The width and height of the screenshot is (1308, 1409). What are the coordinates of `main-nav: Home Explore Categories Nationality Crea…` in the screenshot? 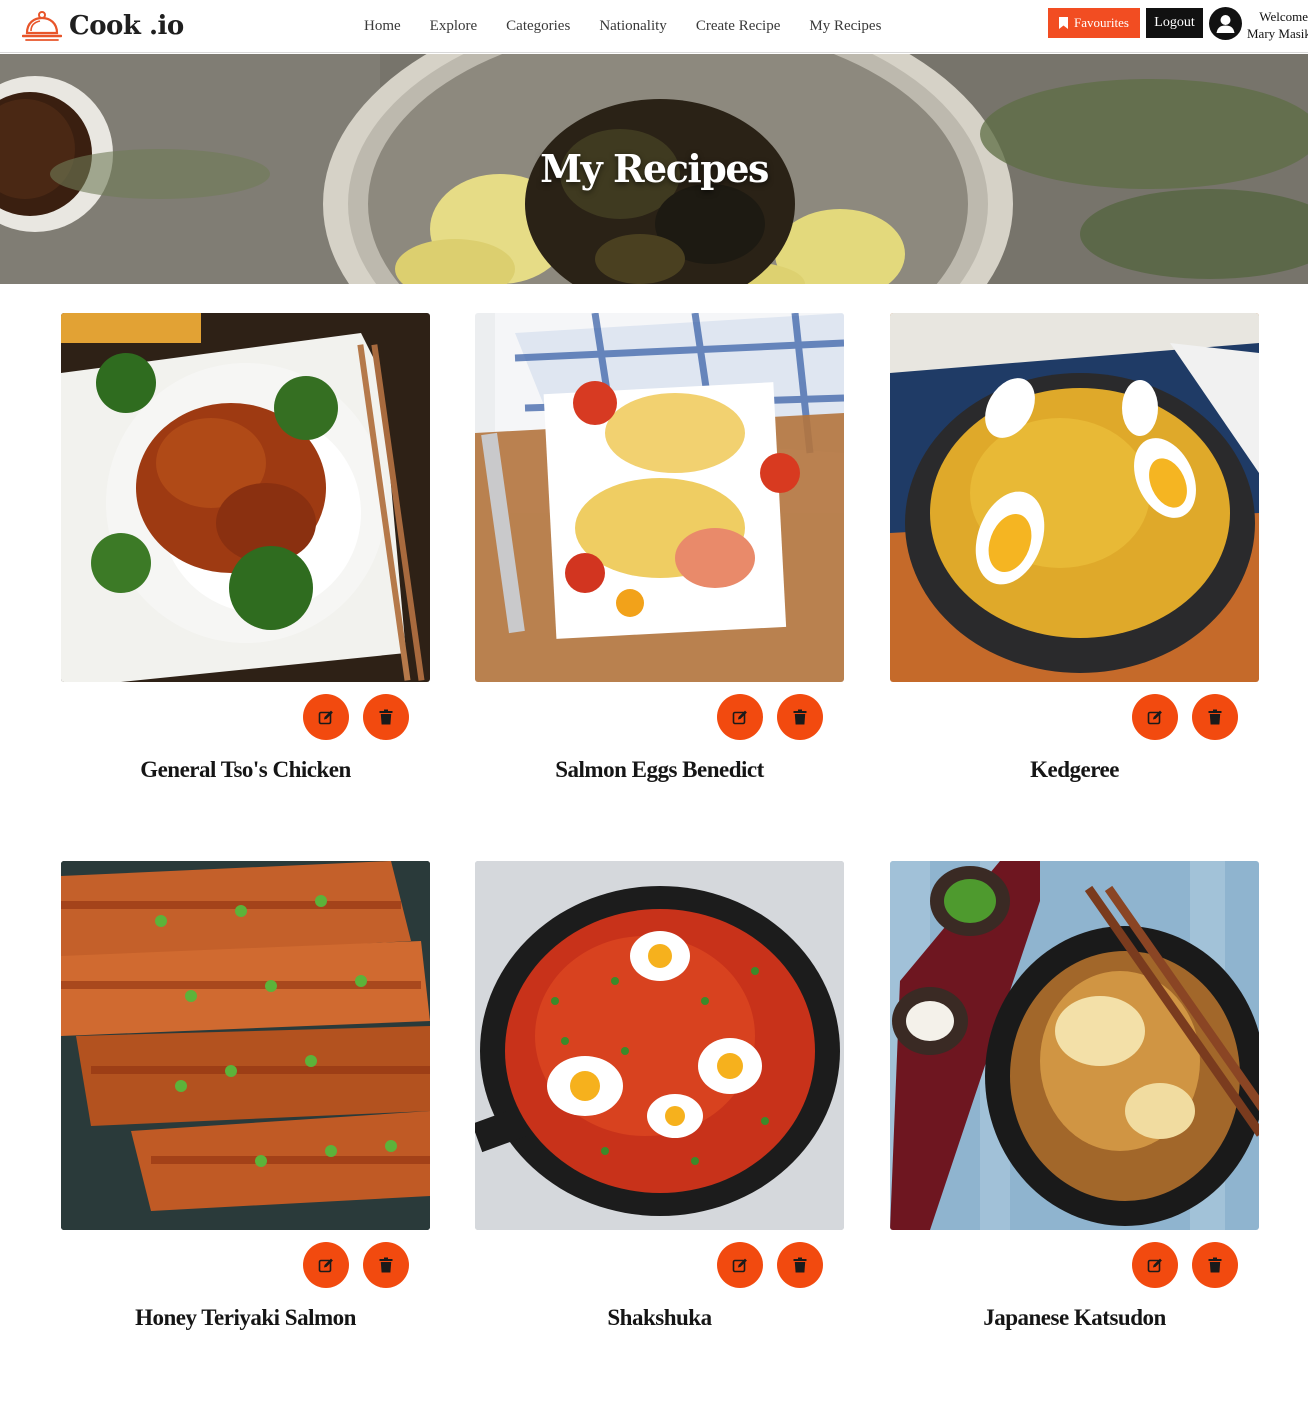 It's located at (637, 26).